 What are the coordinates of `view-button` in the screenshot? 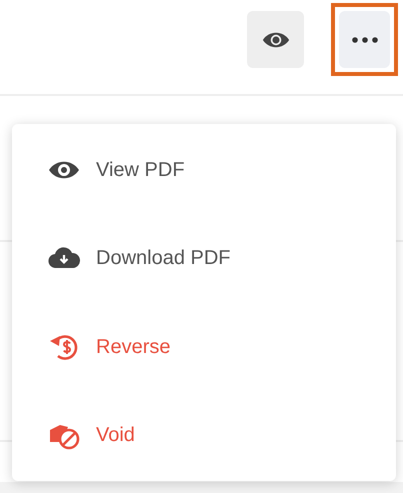 It's located at (275, 39).